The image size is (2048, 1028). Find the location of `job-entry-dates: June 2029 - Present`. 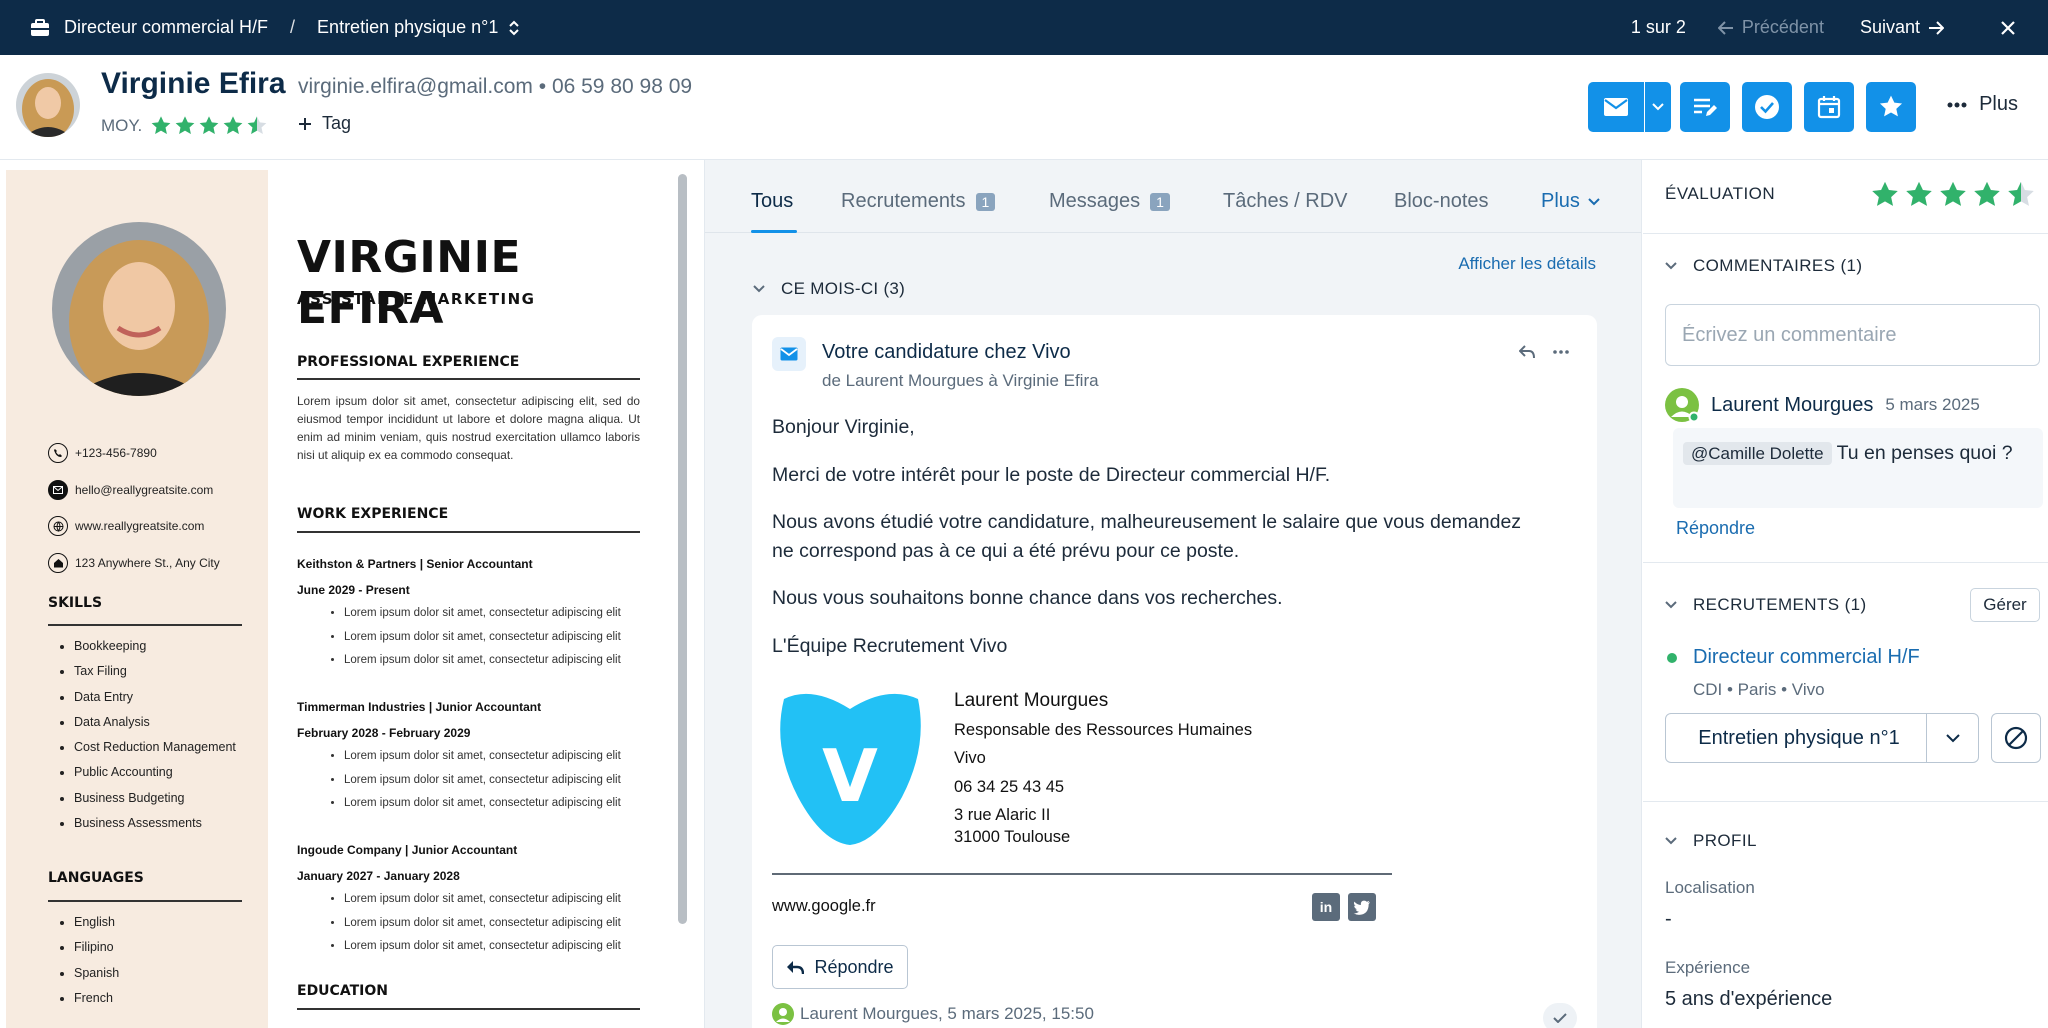

job-entry-dates: June 2029 - Present is located at coordinates (353, 590).